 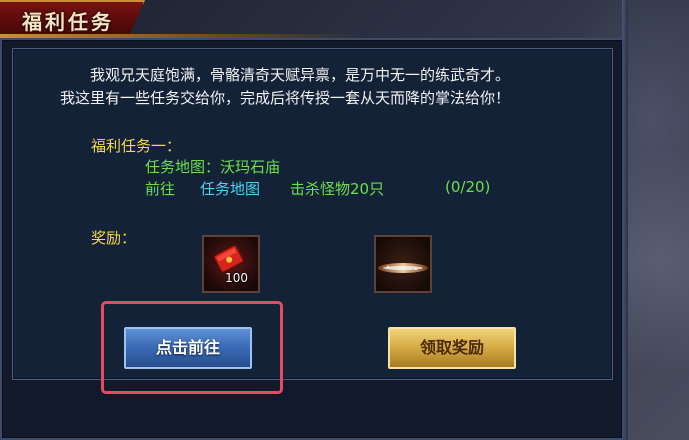 I want to click on dialog-line-1: 我观兄天庭饱满，骨骼清奇天赋异禀，是万中无一的练武奇才。, so click(x=300, y=75).